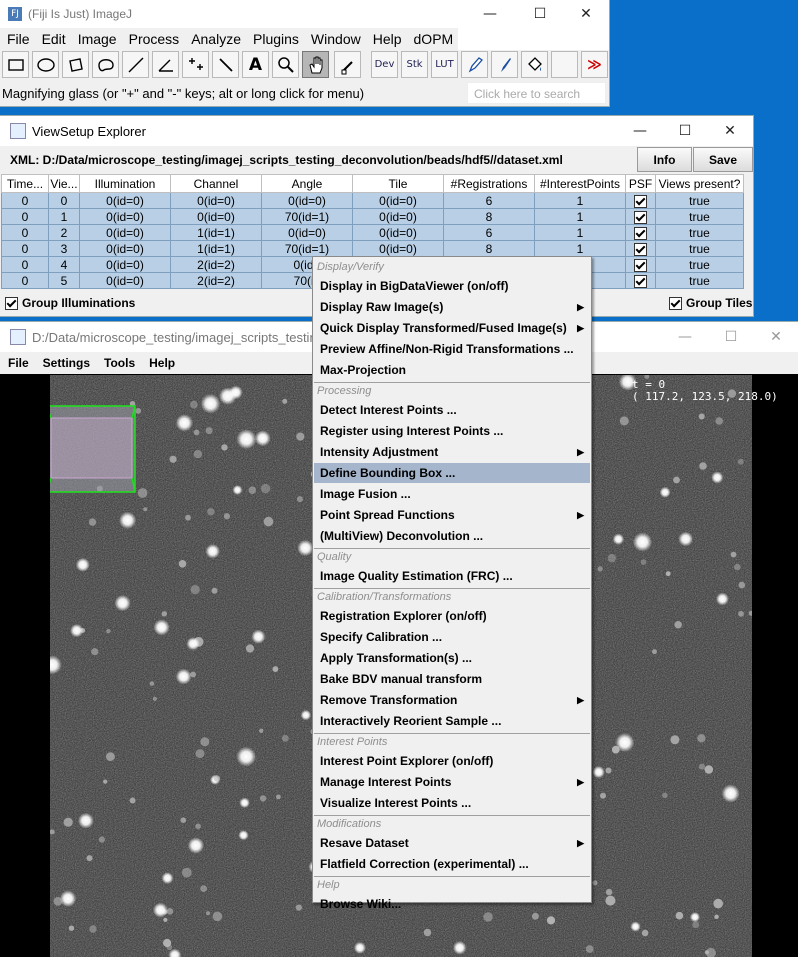 The height and width of the screenshot is (957, 798). I want to click on table-row: 0 2 0(id=0) 1(id=1) 0(id=0) 0(id=0) 6 1 true, so click(372, 232).